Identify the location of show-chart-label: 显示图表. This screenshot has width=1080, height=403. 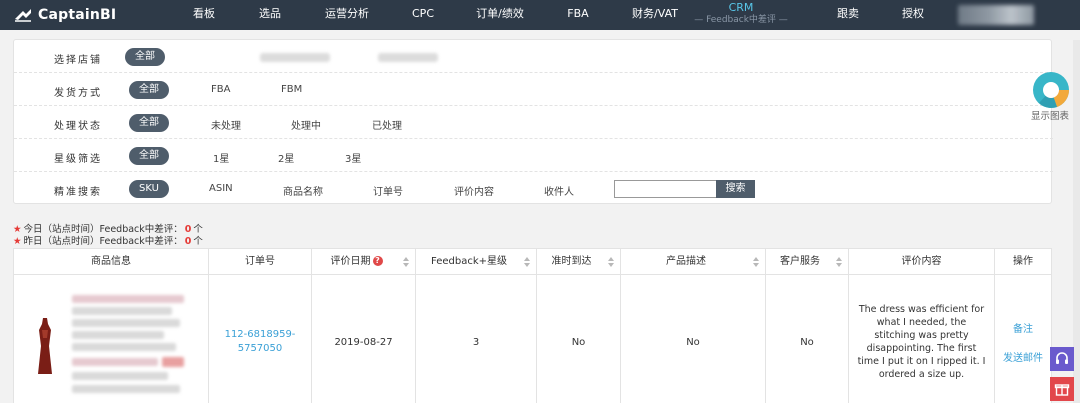
(1050, 115).